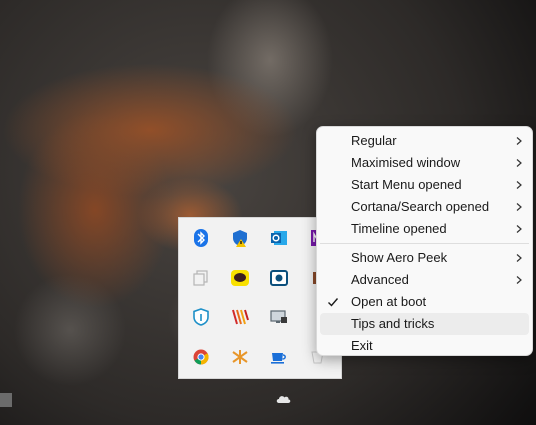 Image resolution: width=536 pixels, height=425 pixels. Describe the element at coordinates (424, 346) in the screenshot. I see `menu-item-exit: Exit` at that location.